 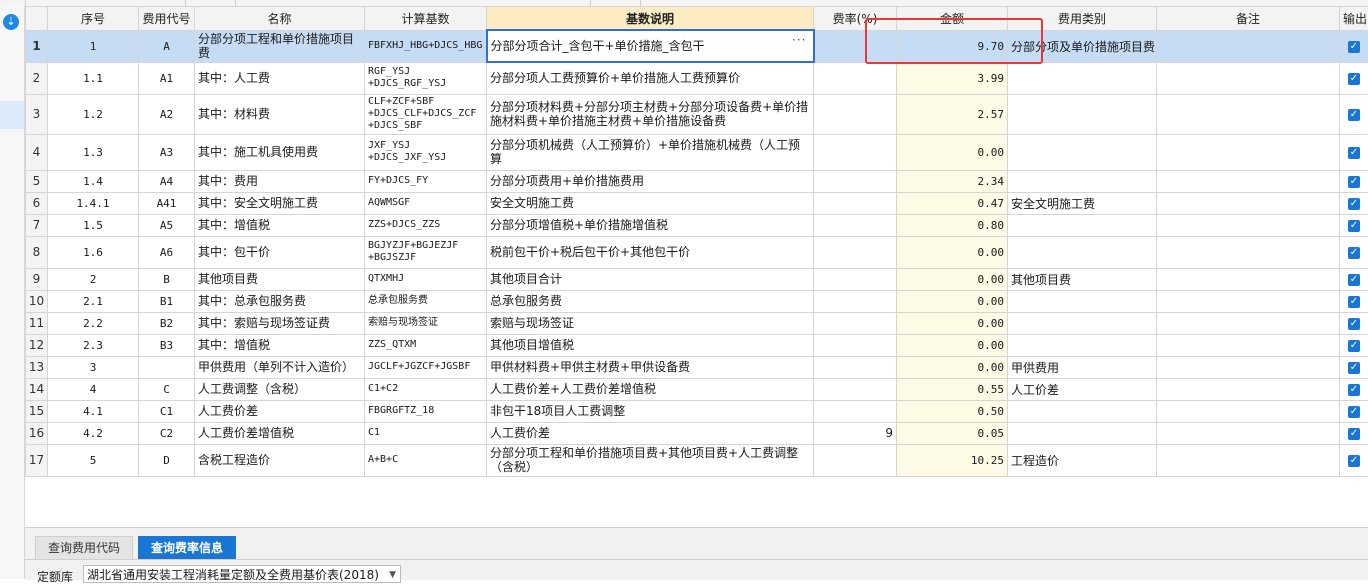 I want to click on cell-category: 工程造价, so click(x=1082, y=460).